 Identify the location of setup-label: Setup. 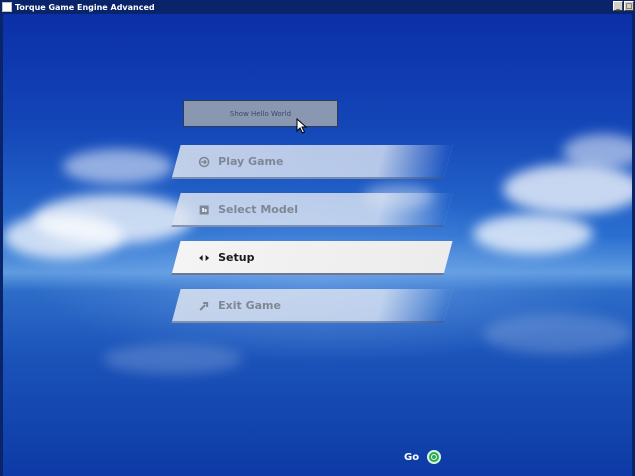
(236, 257).